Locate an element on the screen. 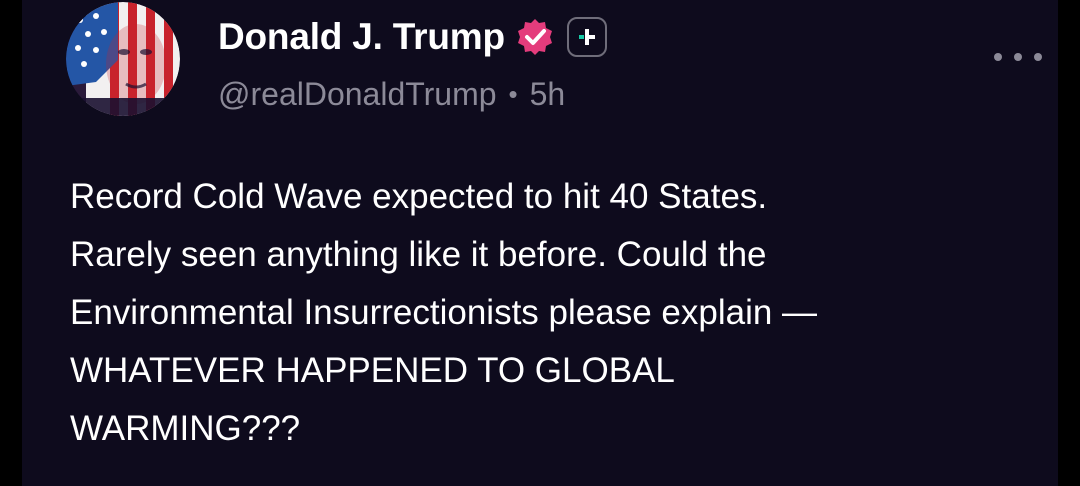  author-avatar is located at coordinates (123, 59).